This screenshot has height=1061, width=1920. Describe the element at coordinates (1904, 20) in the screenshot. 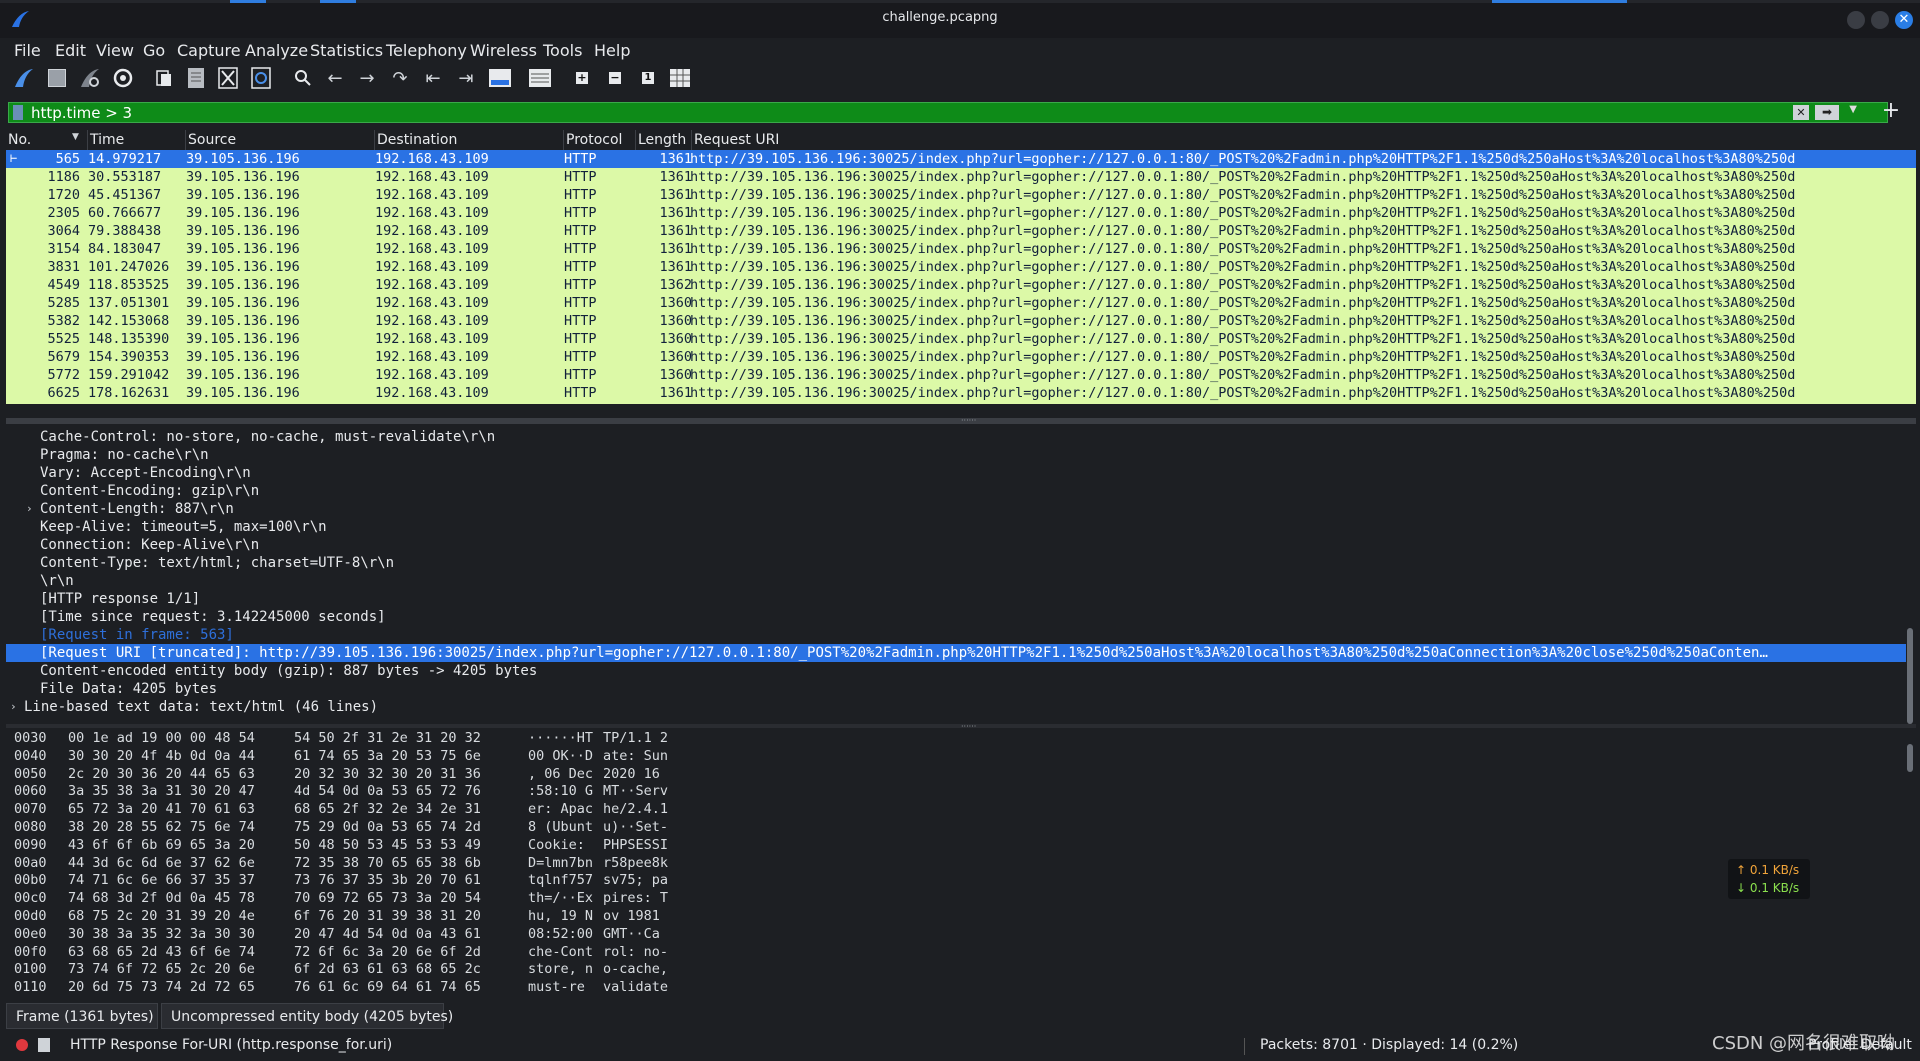

I see `close-window-button: ✕` at that location.